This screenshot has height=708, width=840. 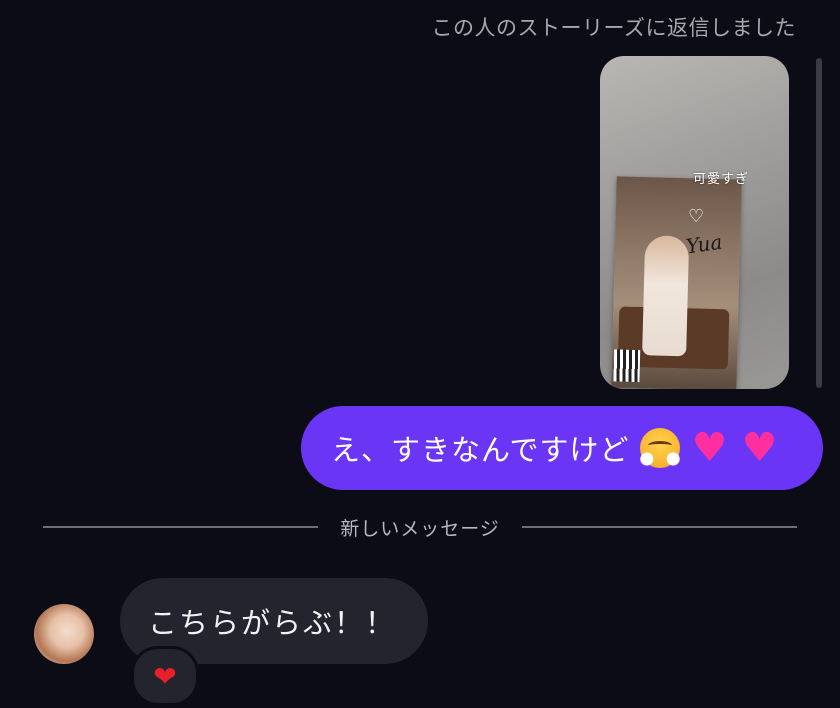 I want to click on story-photo, so click(x=676, y=282).